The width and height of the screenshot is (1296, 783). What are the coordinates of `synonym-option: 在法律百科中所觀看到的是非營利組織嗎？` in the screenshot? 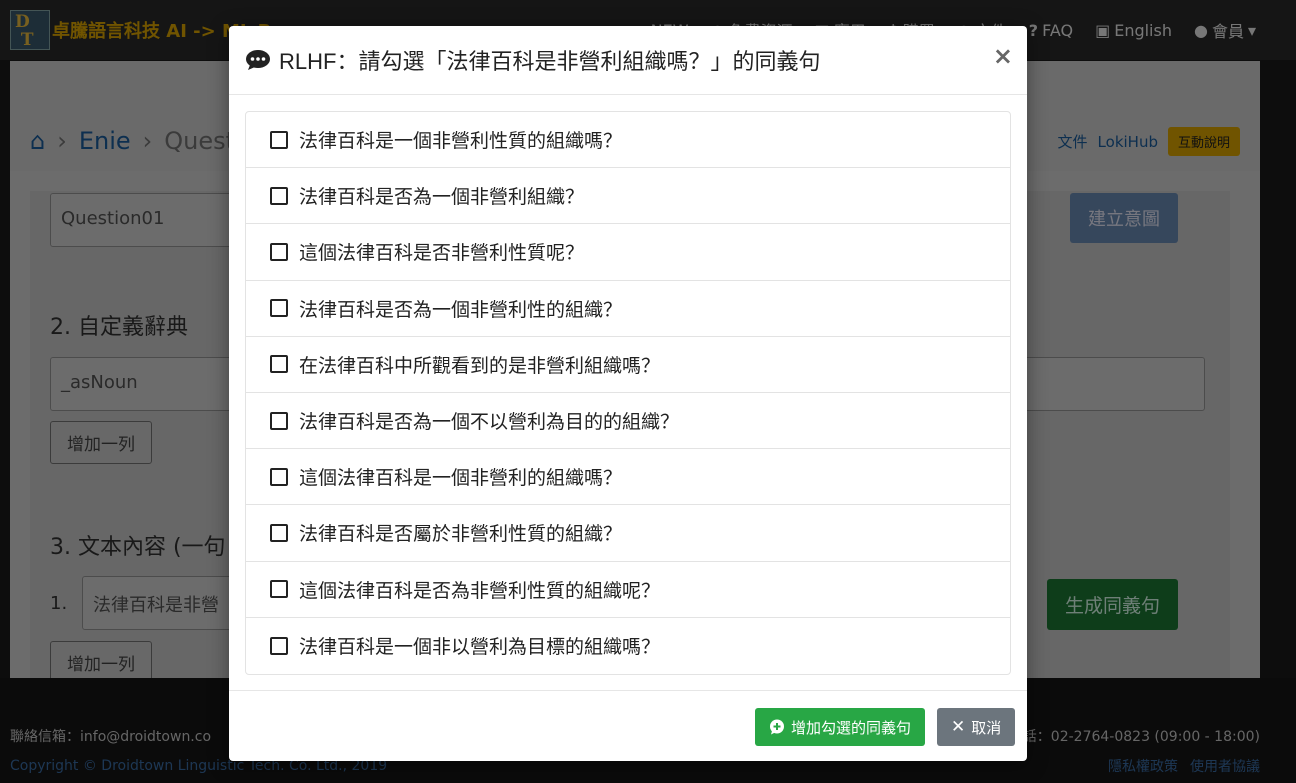 It's located at (628, 365).